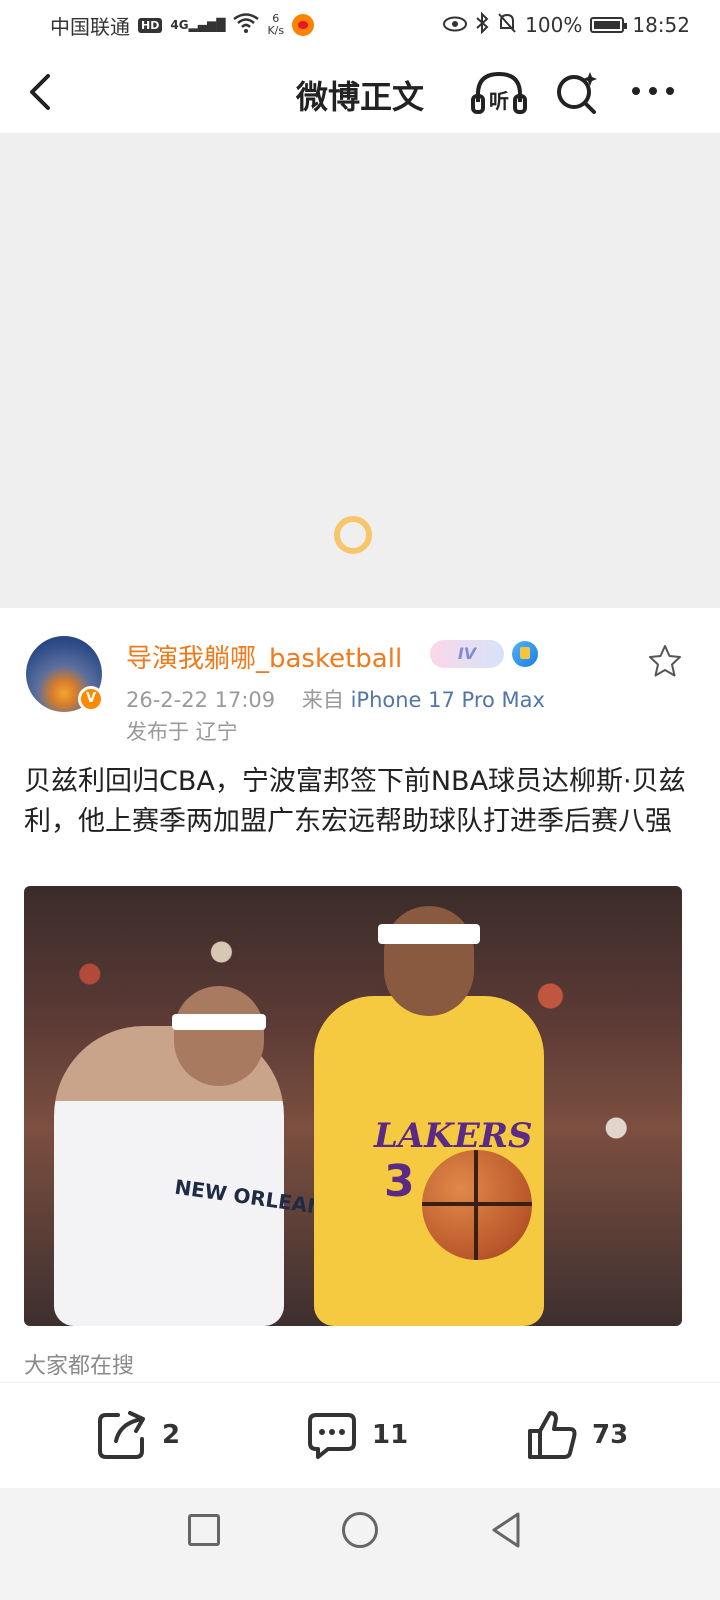 This screenshot has width=720, height=1600. I want to click on signal-icon: 4G▂▄▆█, so click(198, 25).